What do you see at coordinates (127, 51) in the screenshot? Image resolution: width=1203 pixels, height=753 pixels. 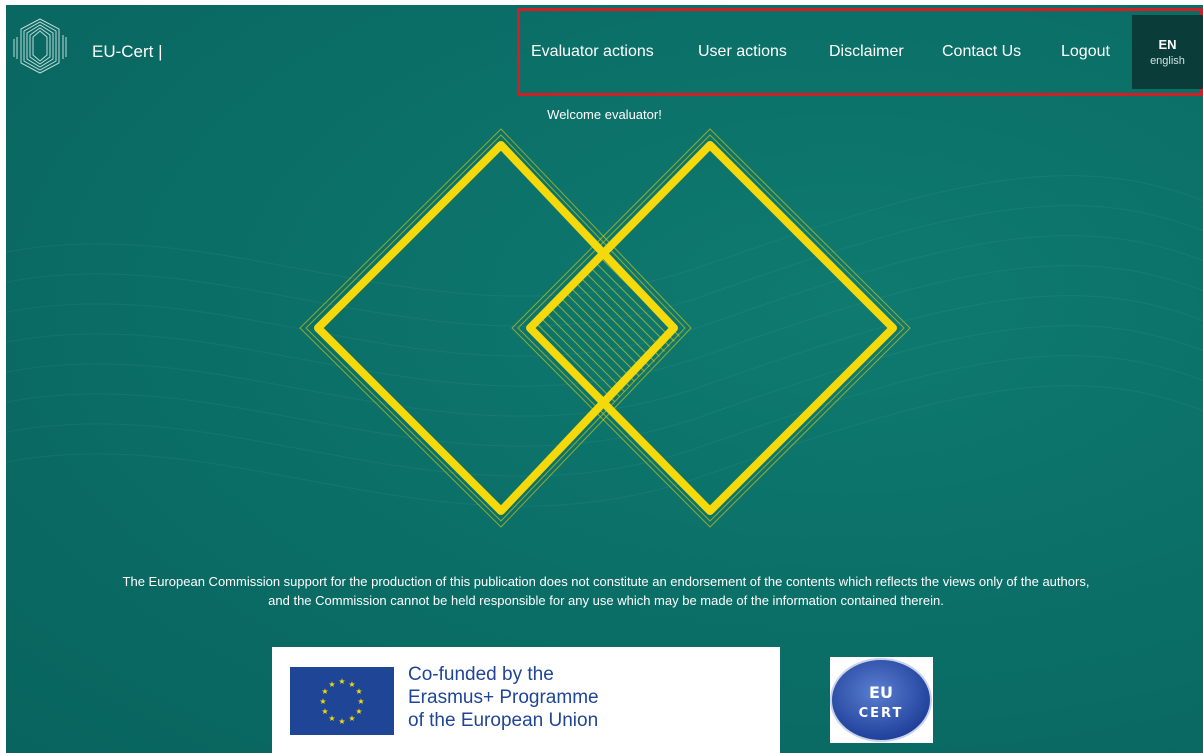 I see `brand-title: EU-Cert |` at bounding box center [127, 51].